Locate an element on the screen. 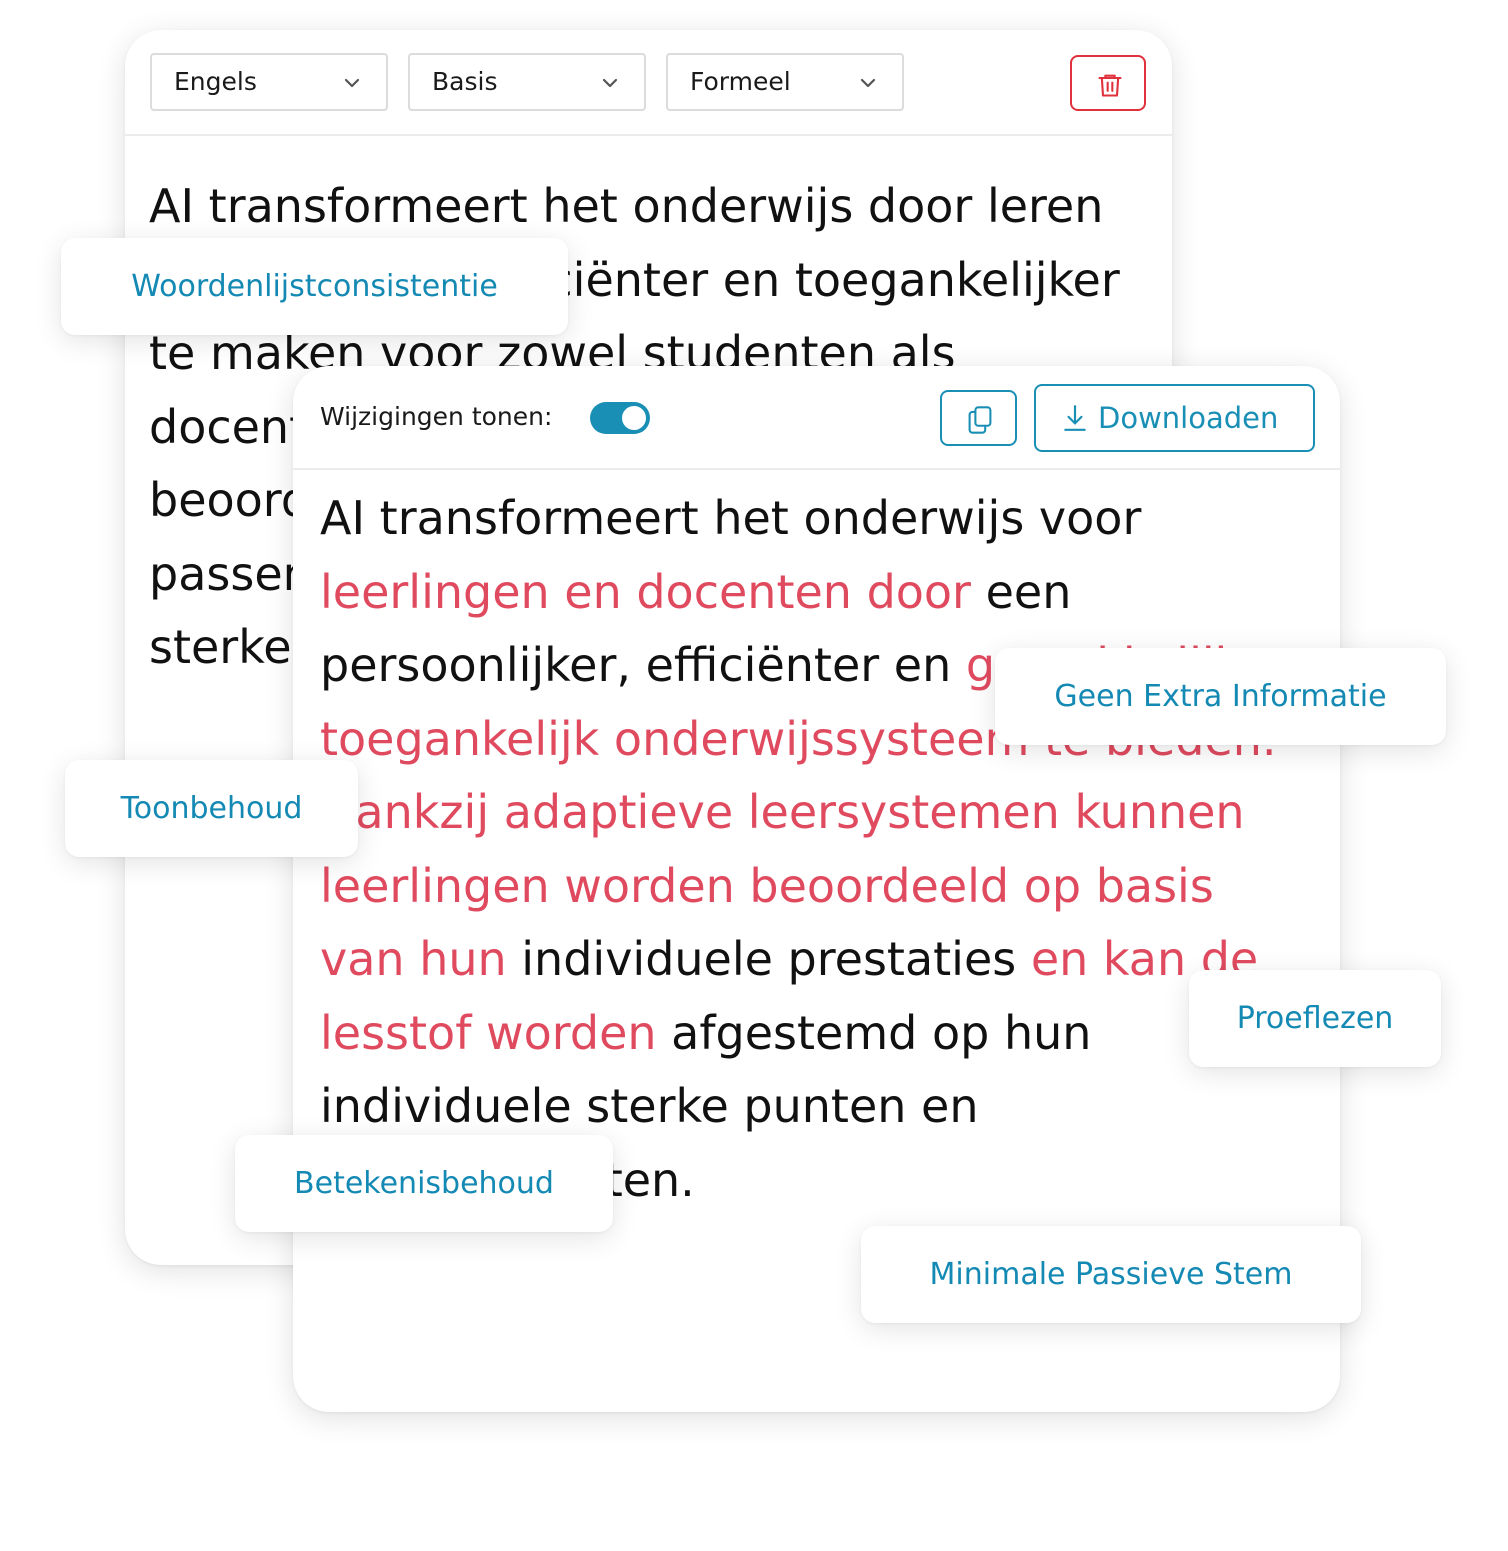  download-button: Downloaden is located at coordinates (1174, 418).